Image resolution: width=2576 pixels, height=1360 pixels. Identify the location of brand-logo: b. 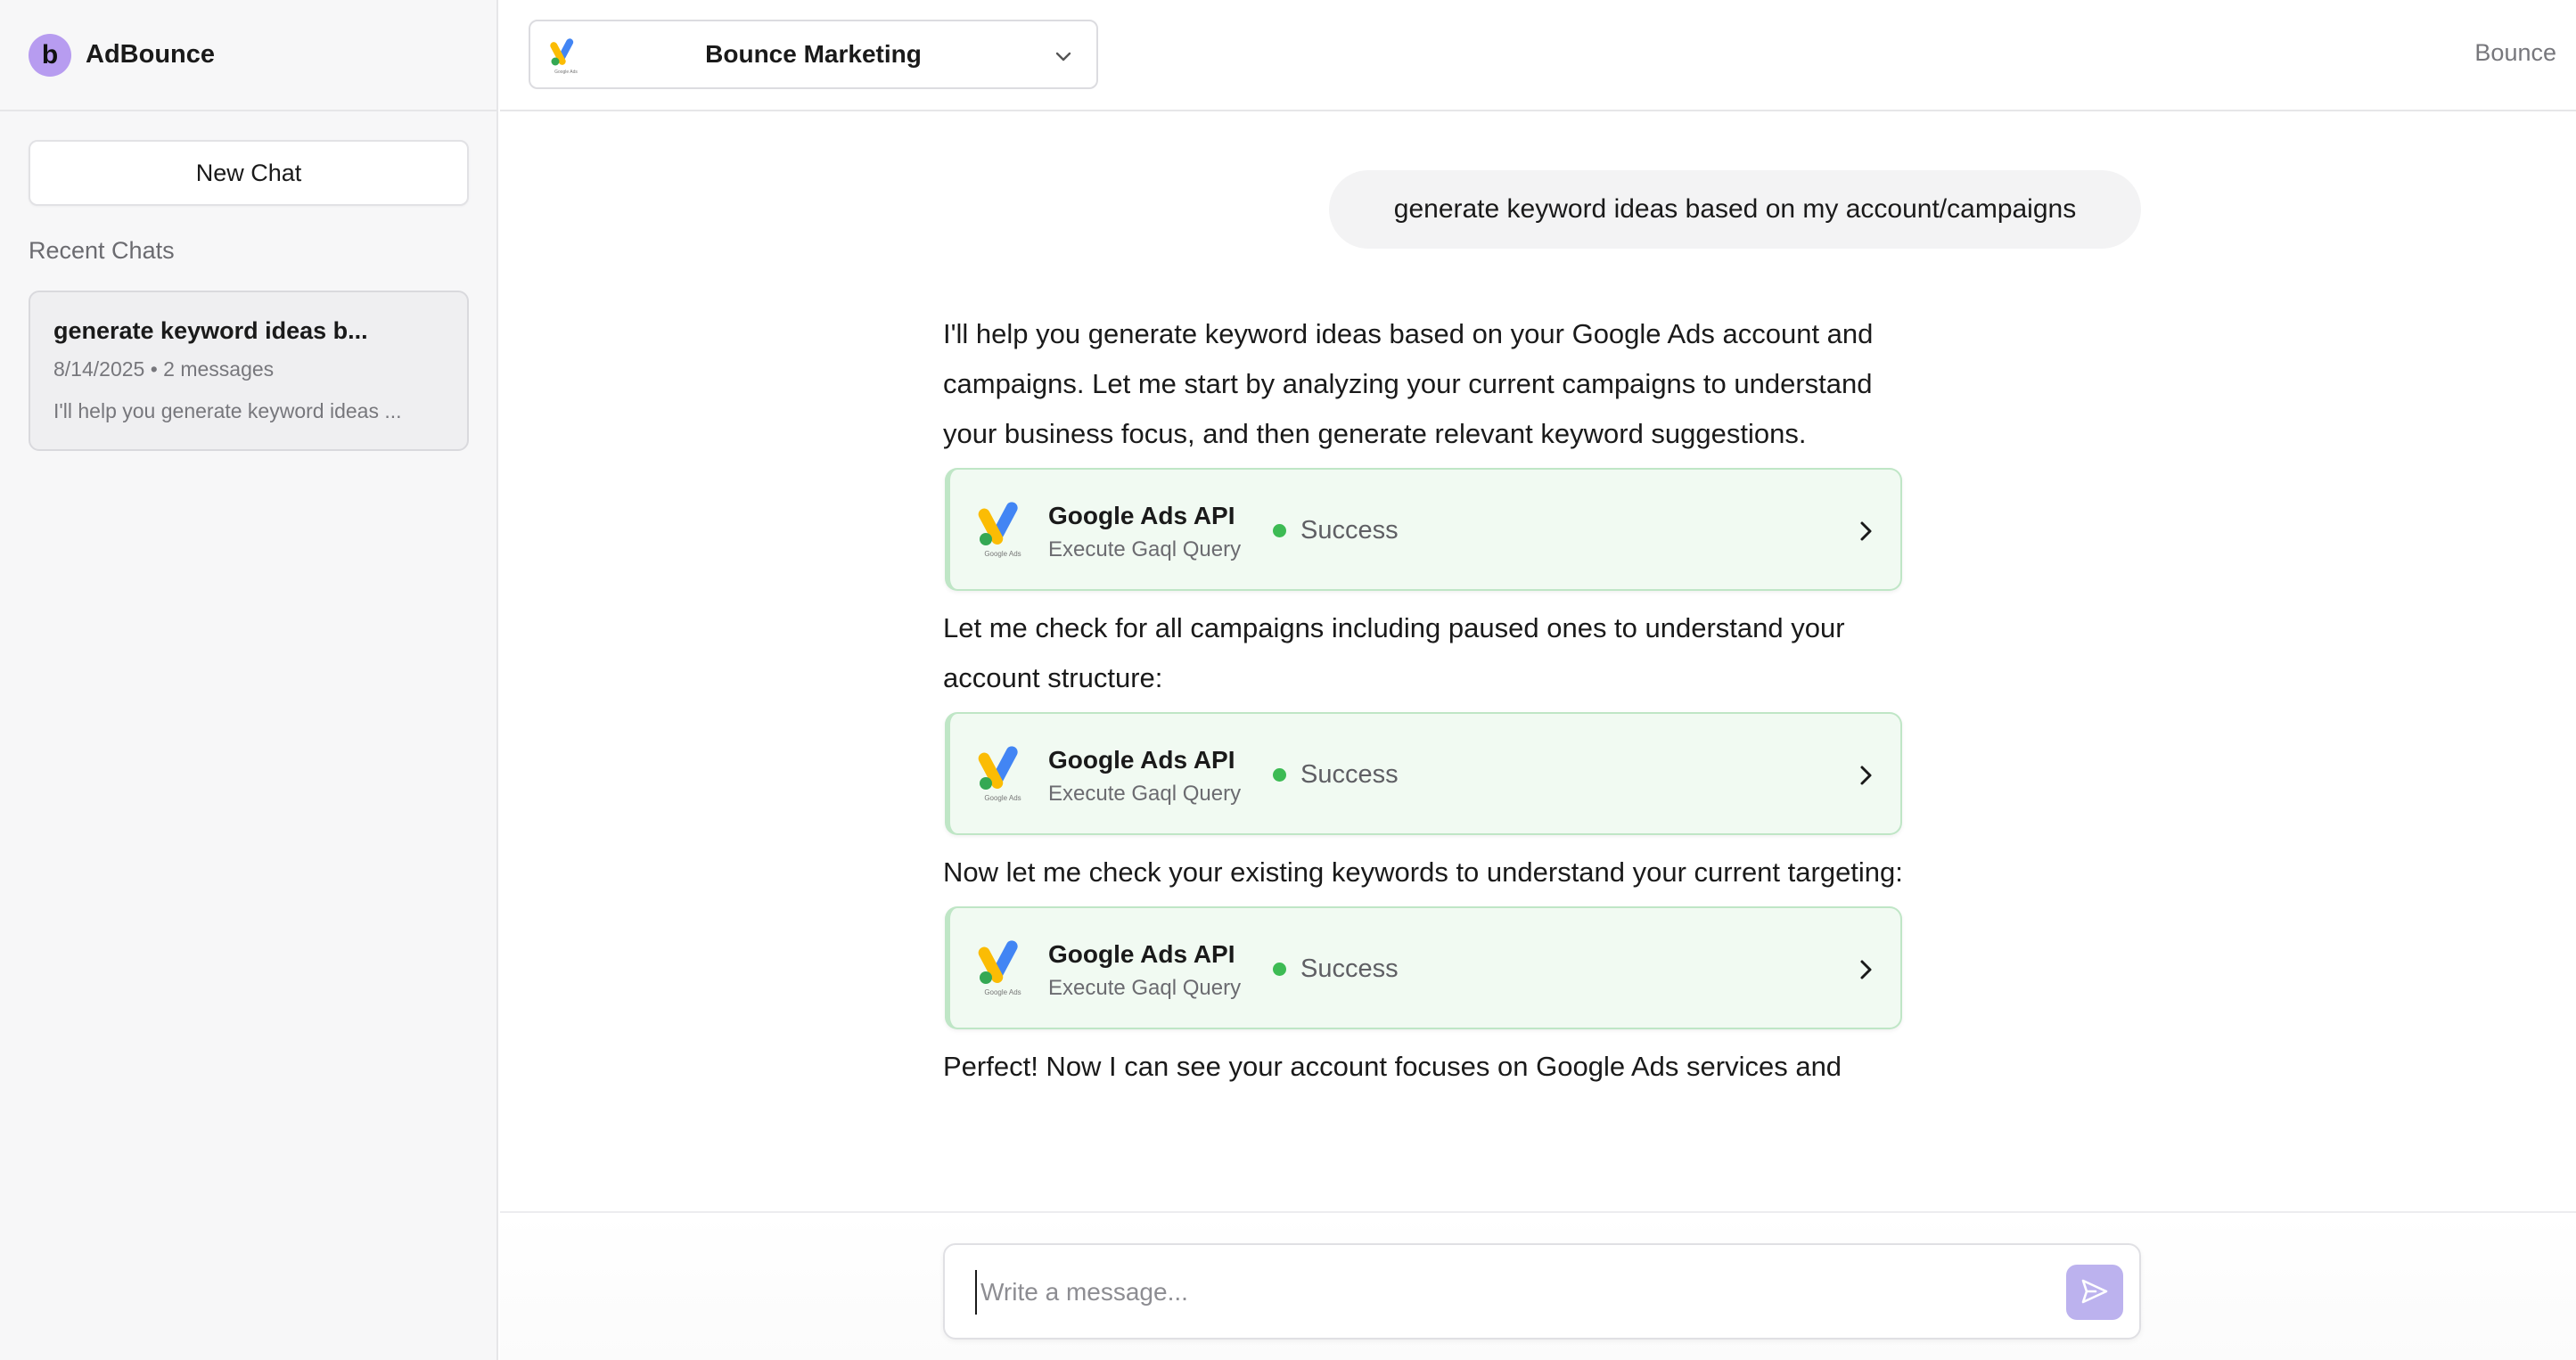
(50, 55).